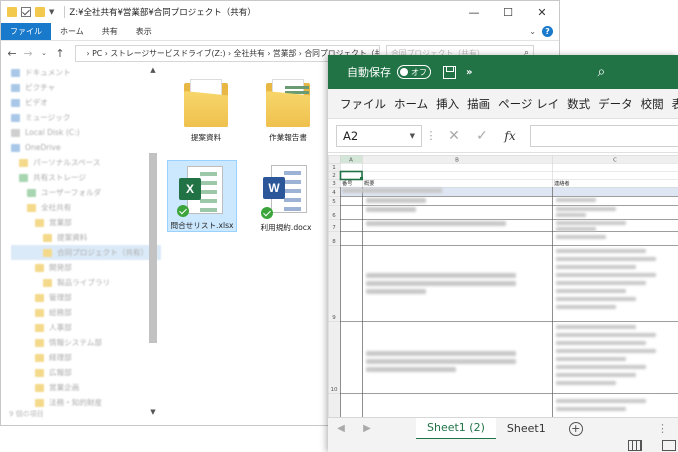 The image size is (678, 452). Describe the element at coordinates (144, 31) in the screenshot. I see `tab-view: 表示` at that location.